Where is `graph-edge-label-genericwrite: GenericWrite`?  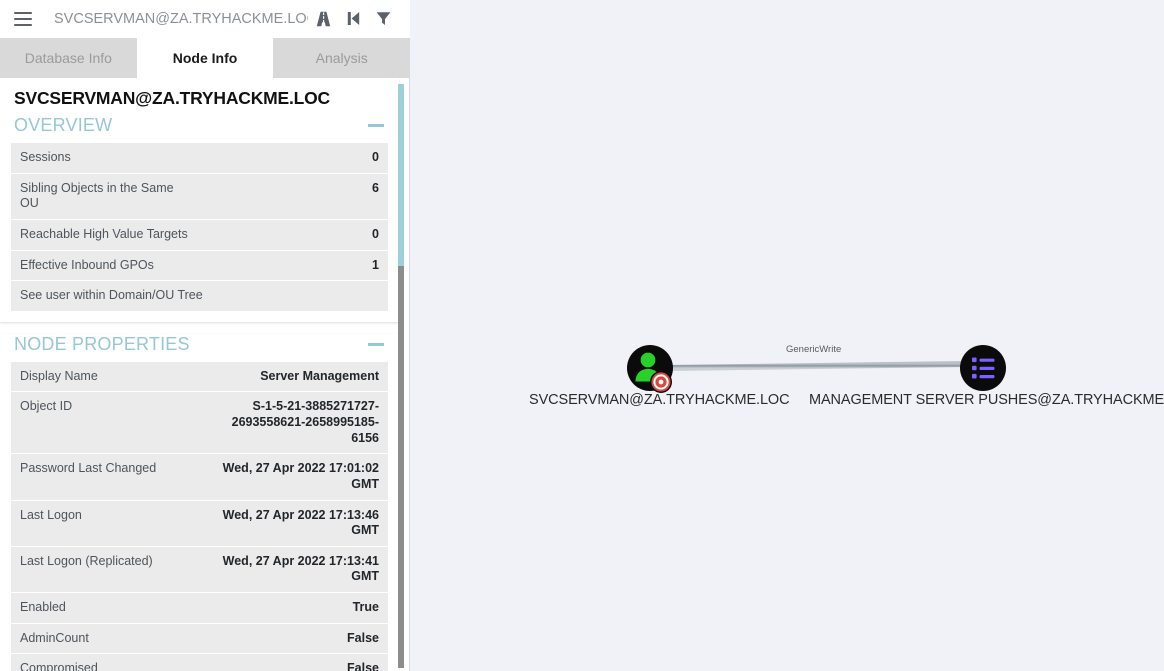 graph-edge-label-genericwrite: GenericWrite is located at coordinates (814, 349).